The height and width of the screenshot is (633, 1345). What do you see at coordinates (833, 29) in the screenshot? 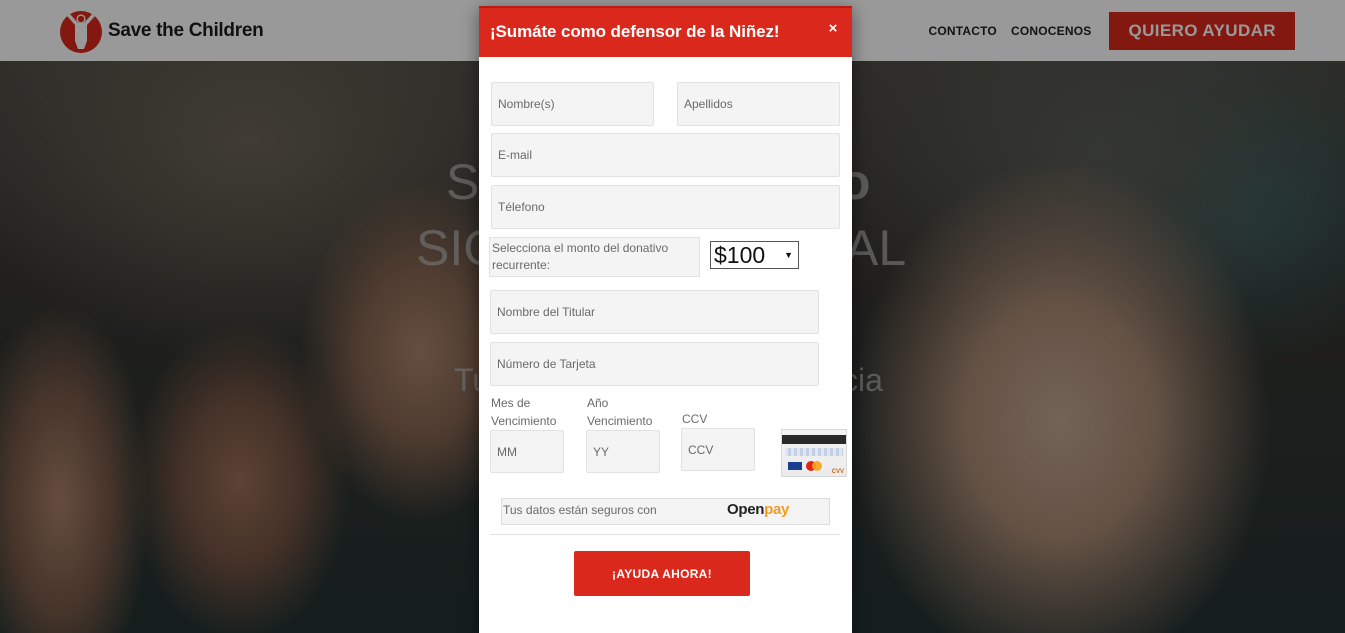
I see `close-icon: ×` at bounding box center [833, 29].